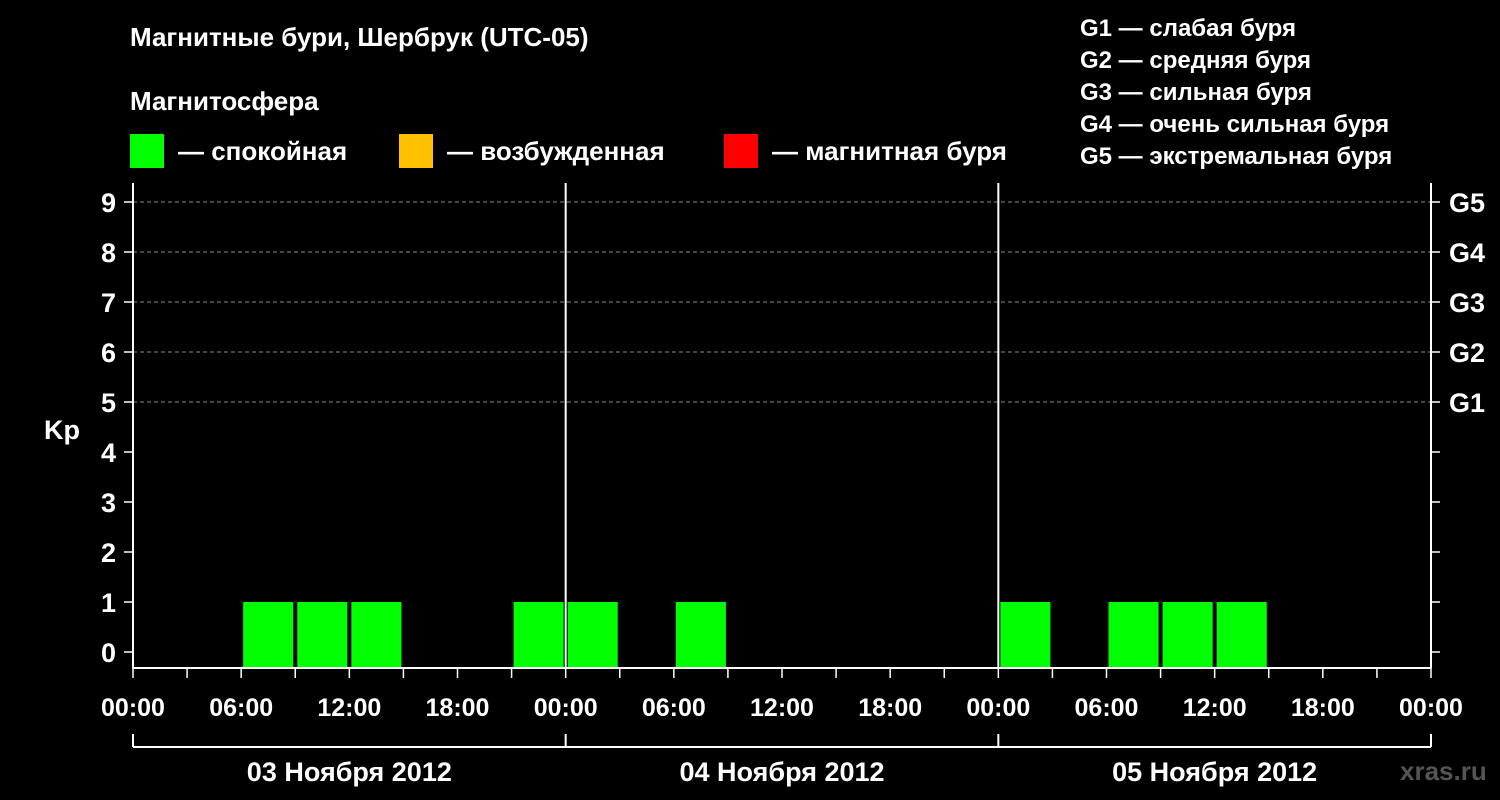 The image size is (1500, 800). I want to click on legend-swatch-disturbed, so click(416, 151).